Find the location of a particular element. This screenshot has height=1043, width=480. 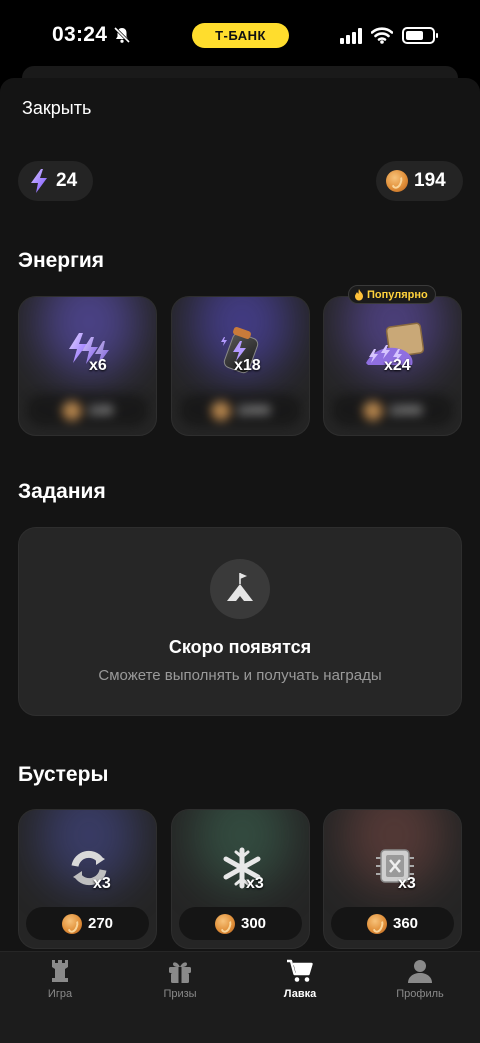

section-title-tasks: Задания is located at coordinates (62, 491).